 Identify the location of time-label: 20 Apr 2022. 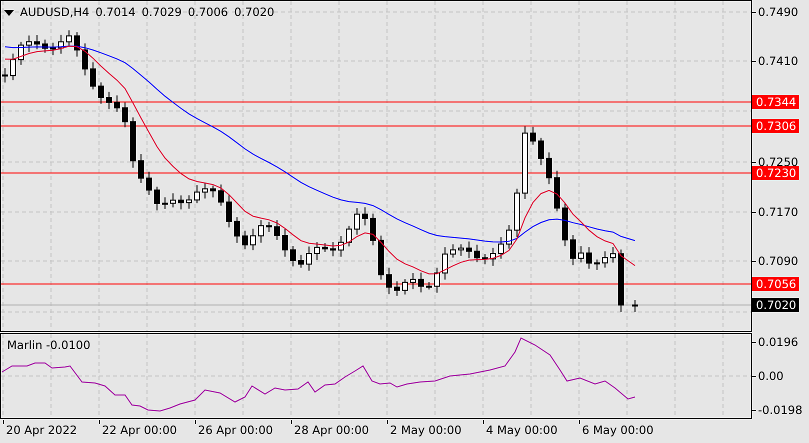
(42, 430).